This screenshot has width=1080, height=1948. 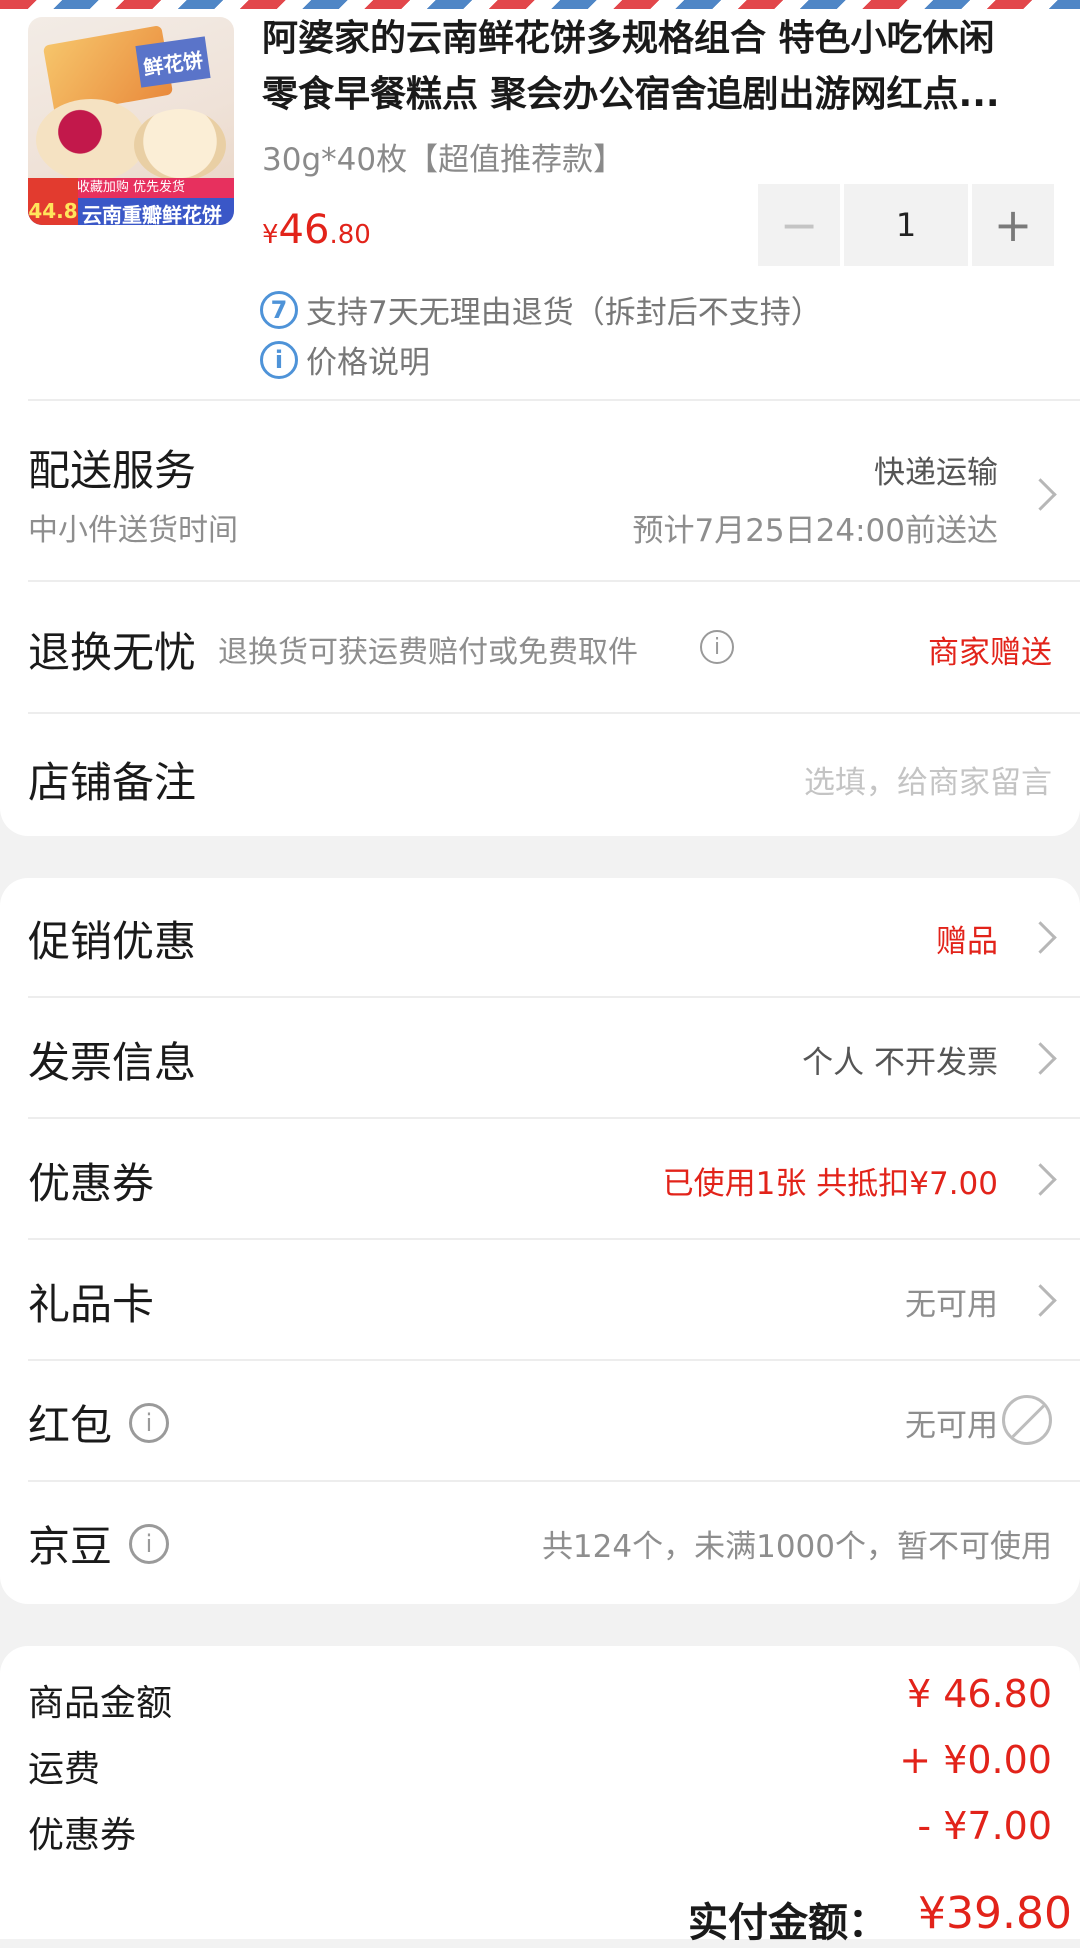 What do you see at coordinates (279, 309) in the screenshot?
I see `seven-day-return-icon: 7` at bounding box center [279, 309].